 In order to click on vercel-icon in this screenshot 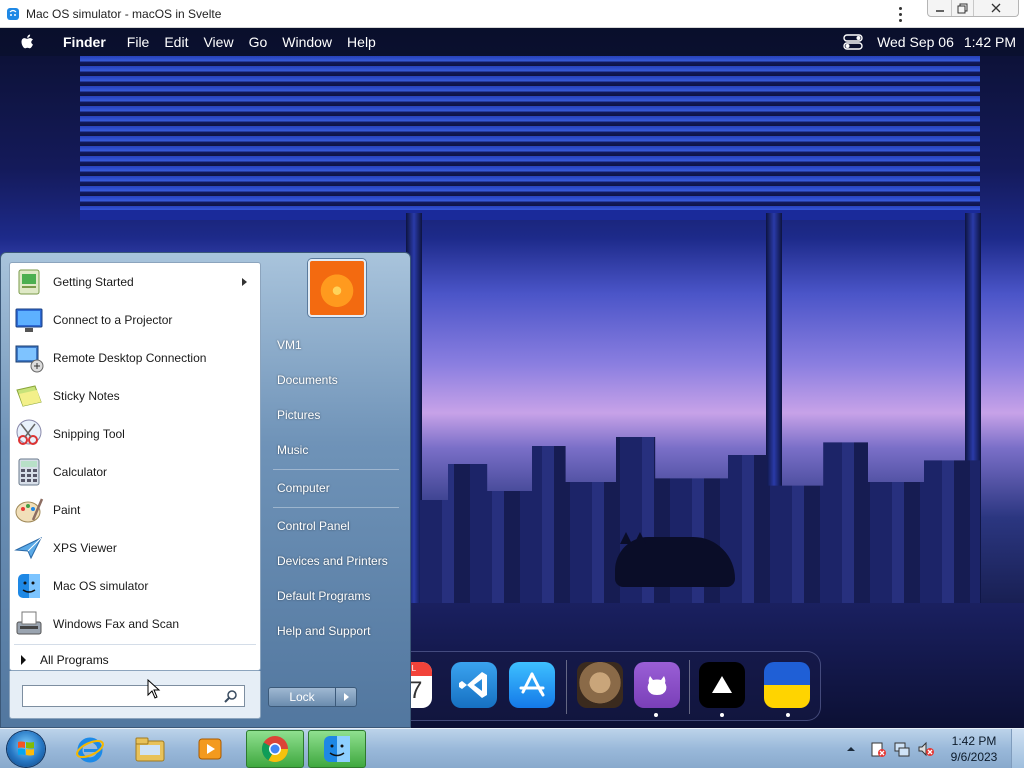, I will do `click(722, 684)`.